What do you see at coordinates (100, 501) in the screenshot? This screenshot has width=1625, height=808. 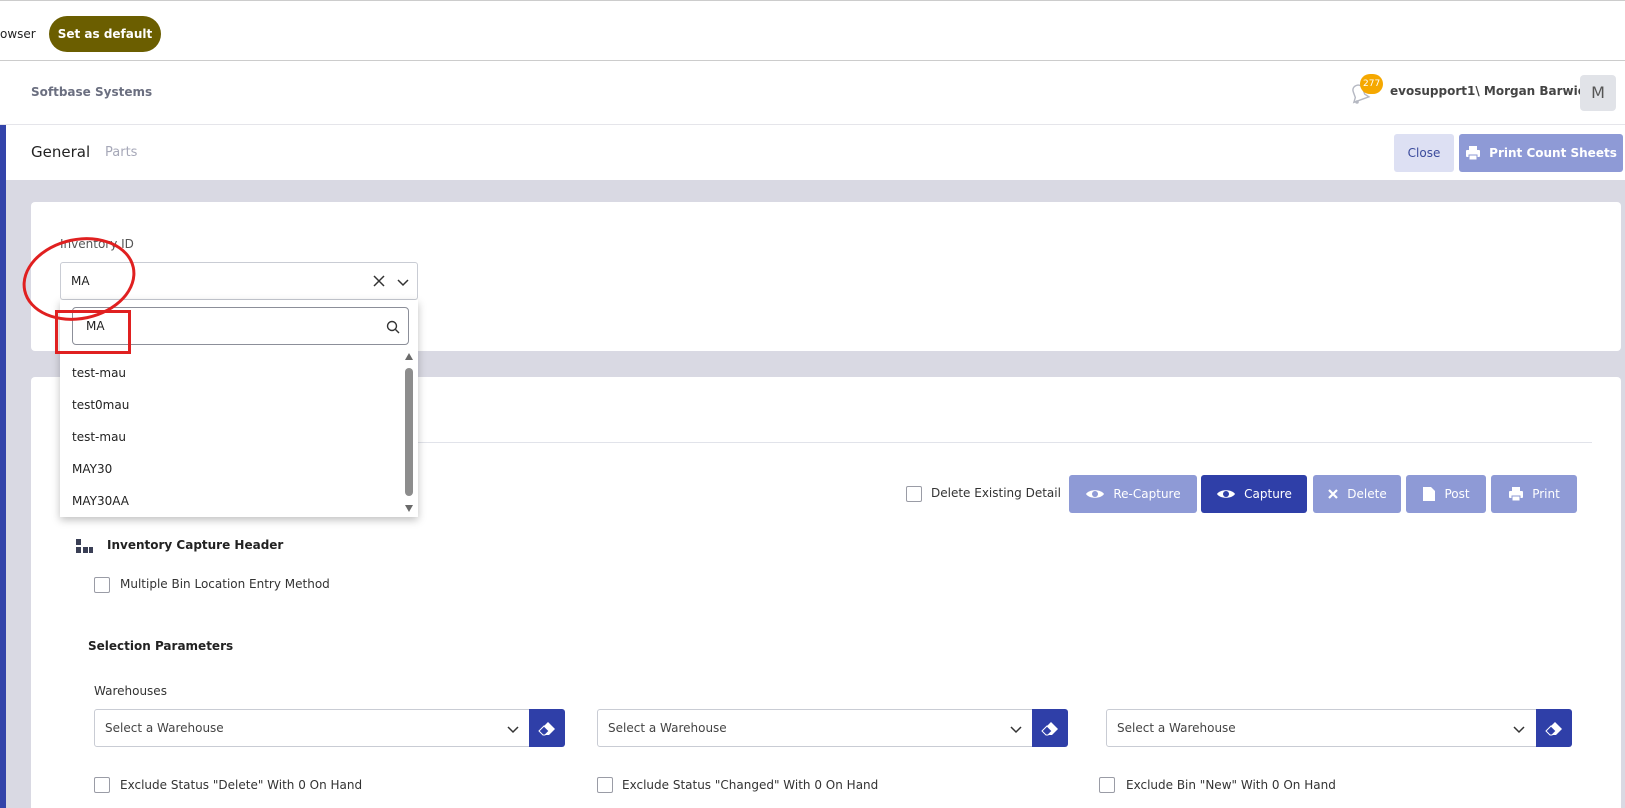 I see `dropdown-option: MAY30AA` at bounding box center [100, 501].